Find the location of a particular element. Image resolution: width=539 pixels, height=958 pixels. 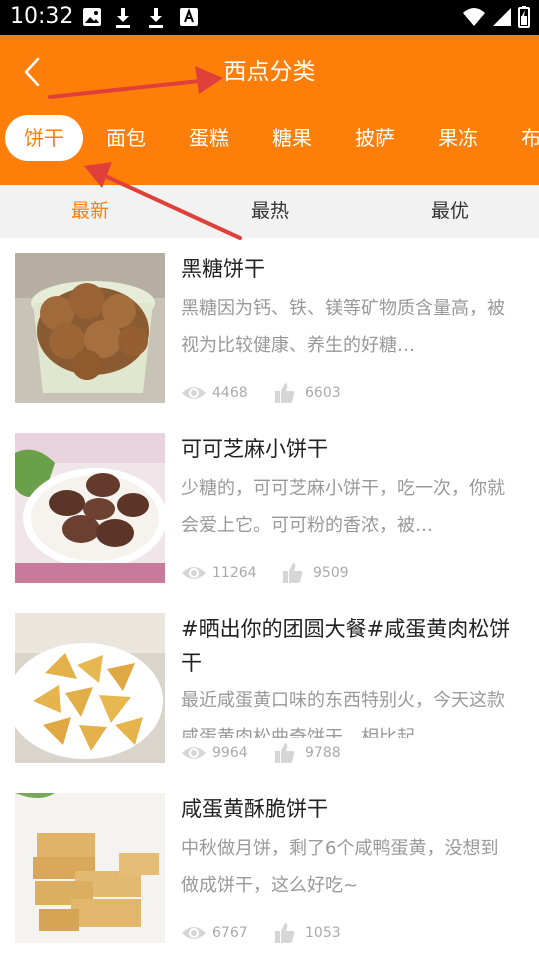

sort-tab-best: 最优 is located at coordinates (450, 211).